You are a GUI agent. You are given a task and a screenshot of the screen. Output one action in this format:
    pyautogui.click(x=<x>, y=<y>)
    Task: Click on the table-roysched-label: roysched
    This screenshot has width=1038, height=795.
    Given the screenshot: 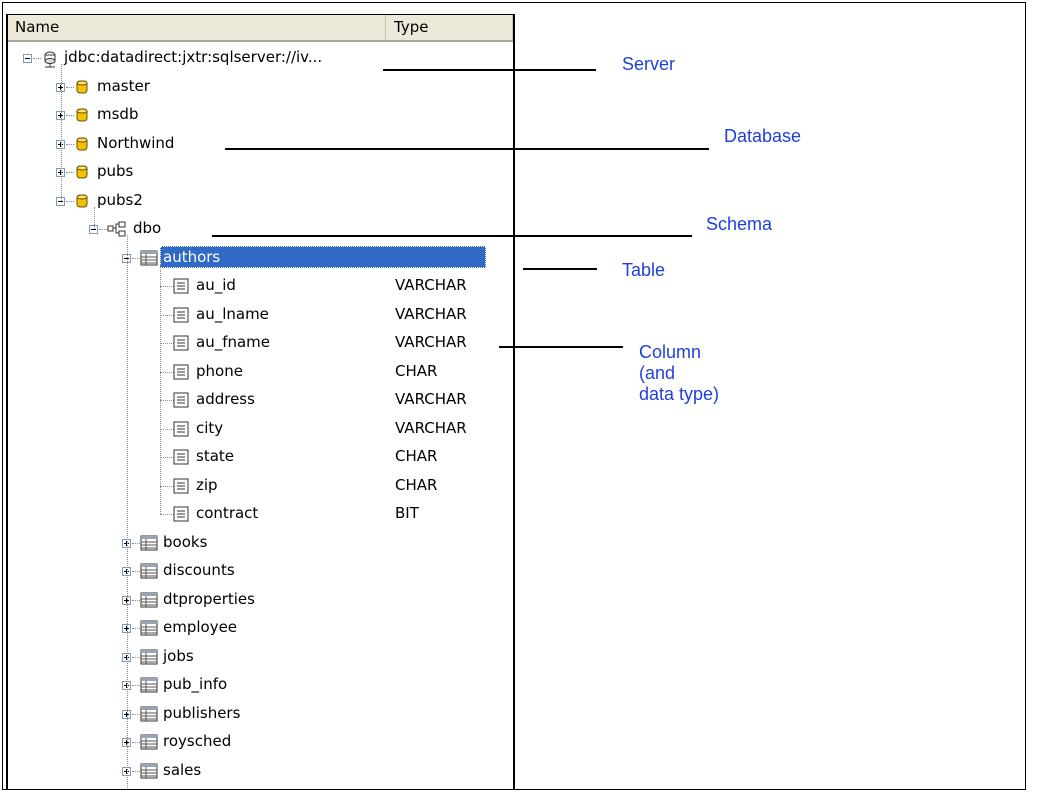 What is the action you would take?
    pyautogui.click(x=197, y=741)
    